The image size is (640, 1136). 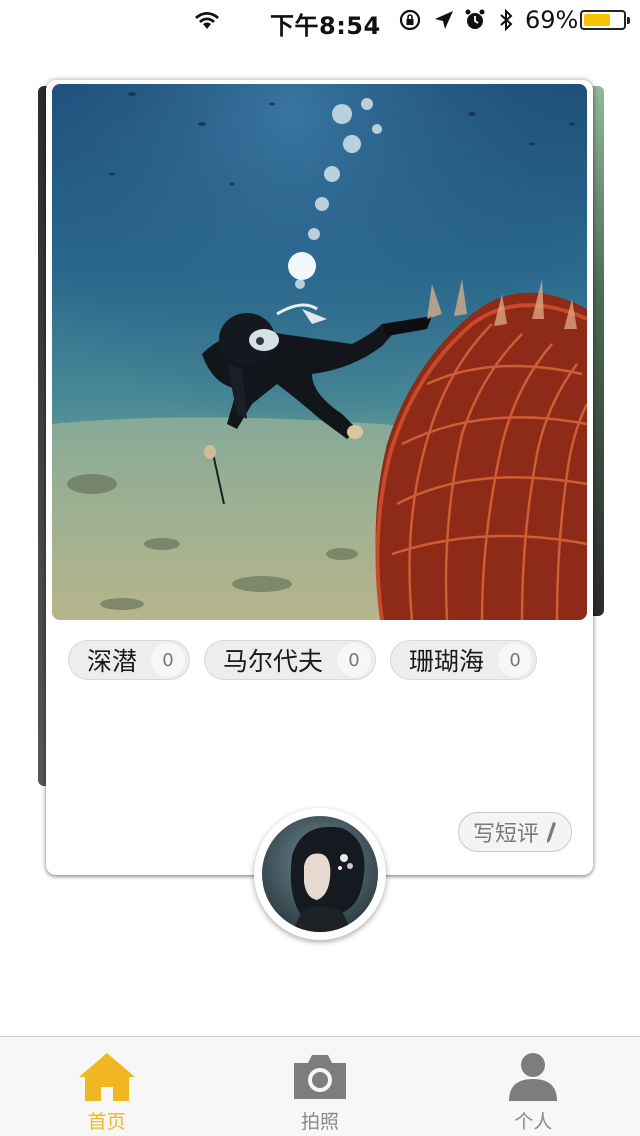 What do you see at coordinates (112, 661) in the screenshot?
I see `tag-label: 深潜` at bounding box center [112, 661].